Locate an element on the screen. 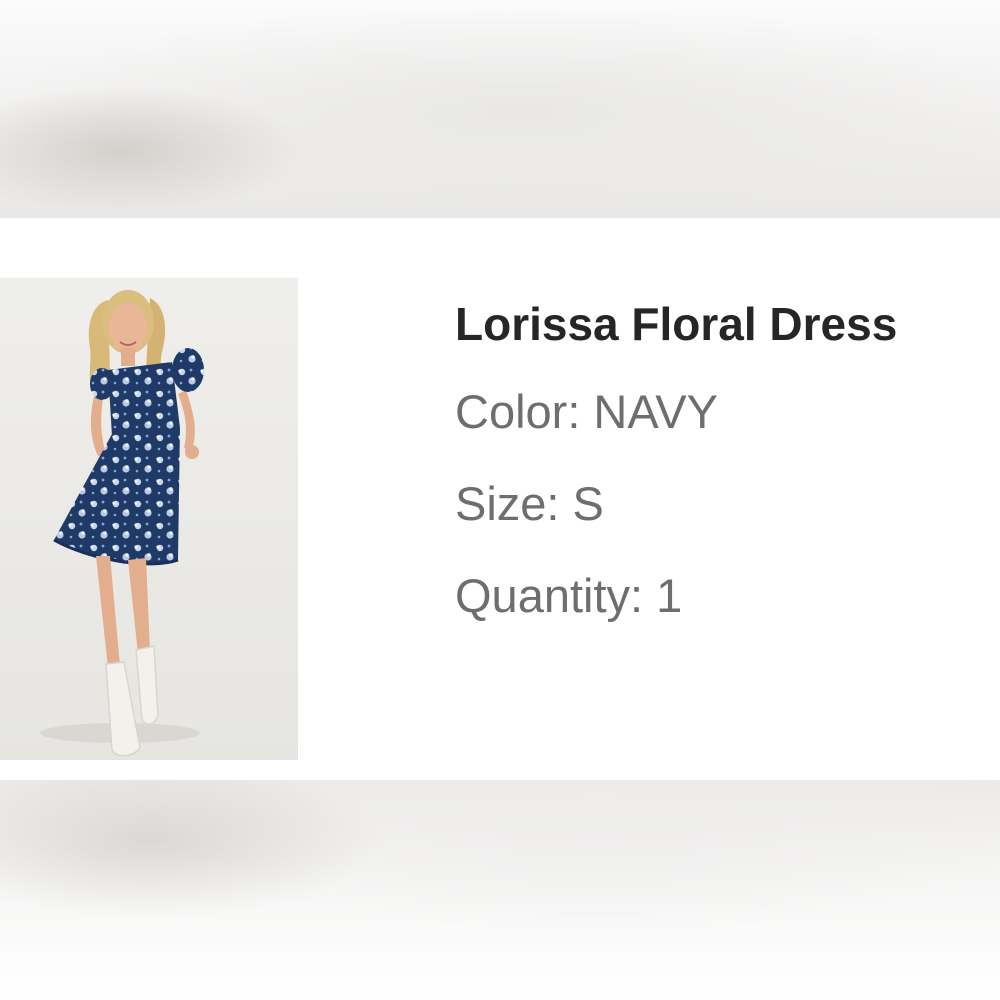  product-image is located at coordinates (149, 519).